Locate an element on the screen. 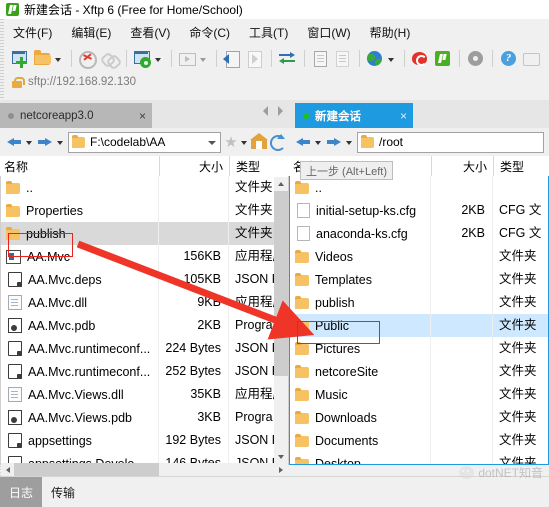 This screenshot has height=507, width=549. menu-command: 命令(C) is located at coordinates (209, 32).